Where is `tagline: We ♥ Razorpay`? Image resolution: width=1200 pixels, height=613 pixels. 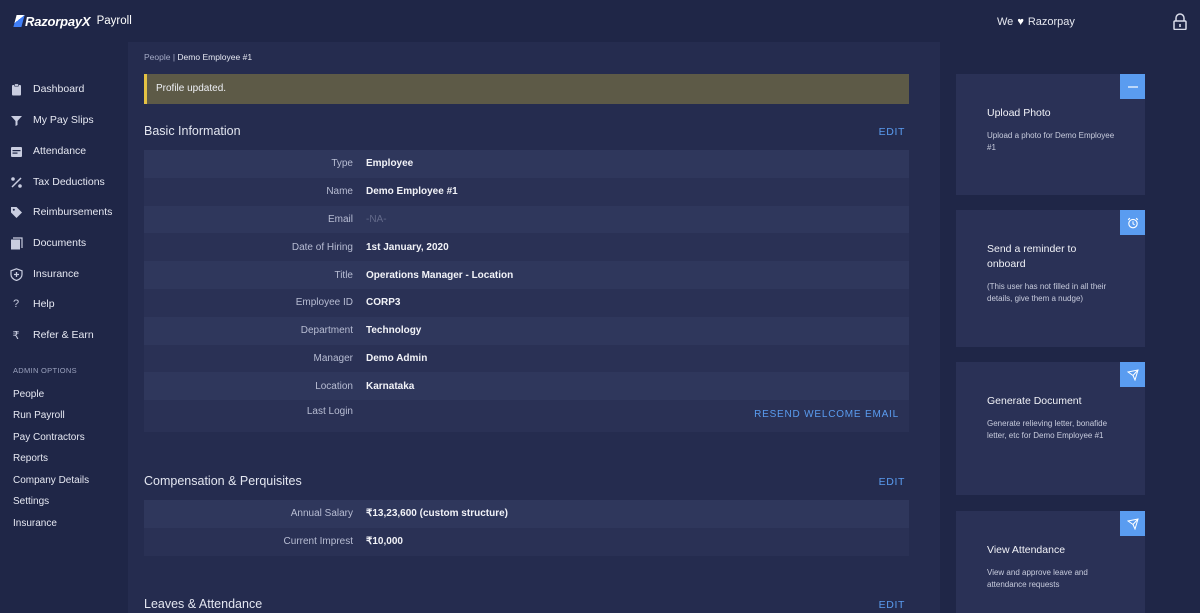
tagline: We ♥ Razorpay is located at coordinates (1036, 22).